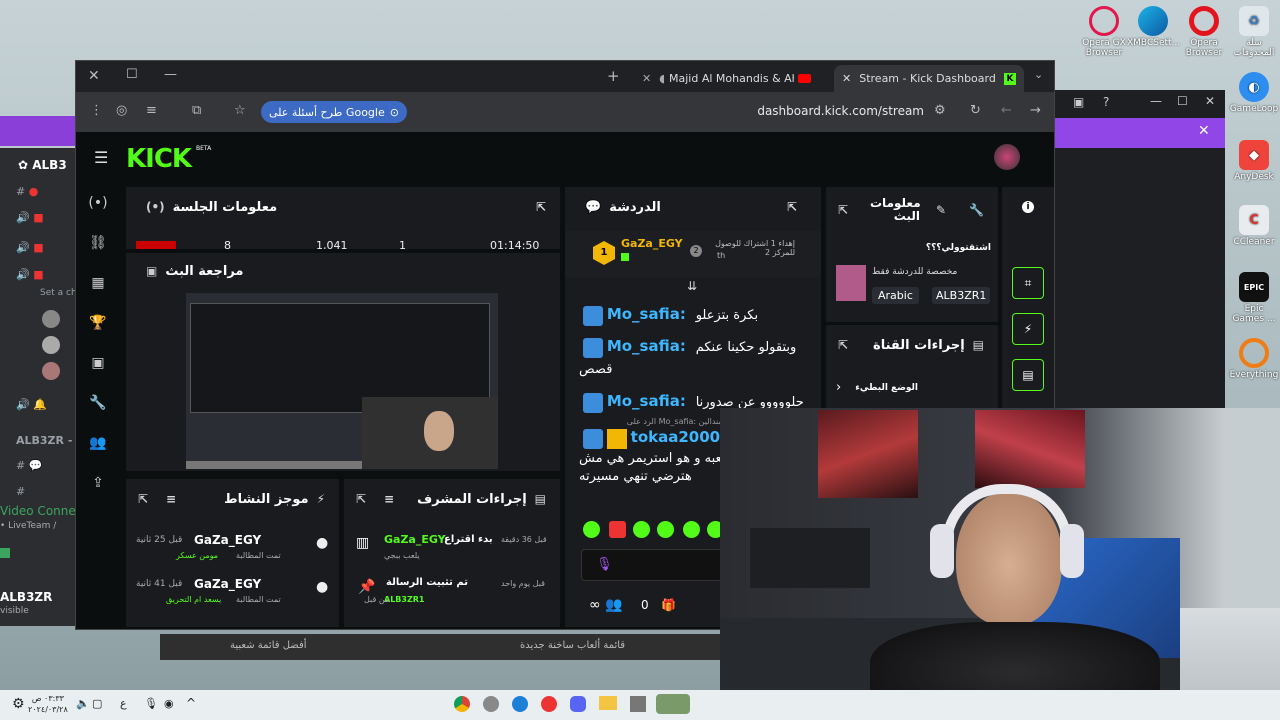 This screenshot has width=1280, height=720. I want to click on desktop-icon-opera: Opera Browser, so click(1204, 32).